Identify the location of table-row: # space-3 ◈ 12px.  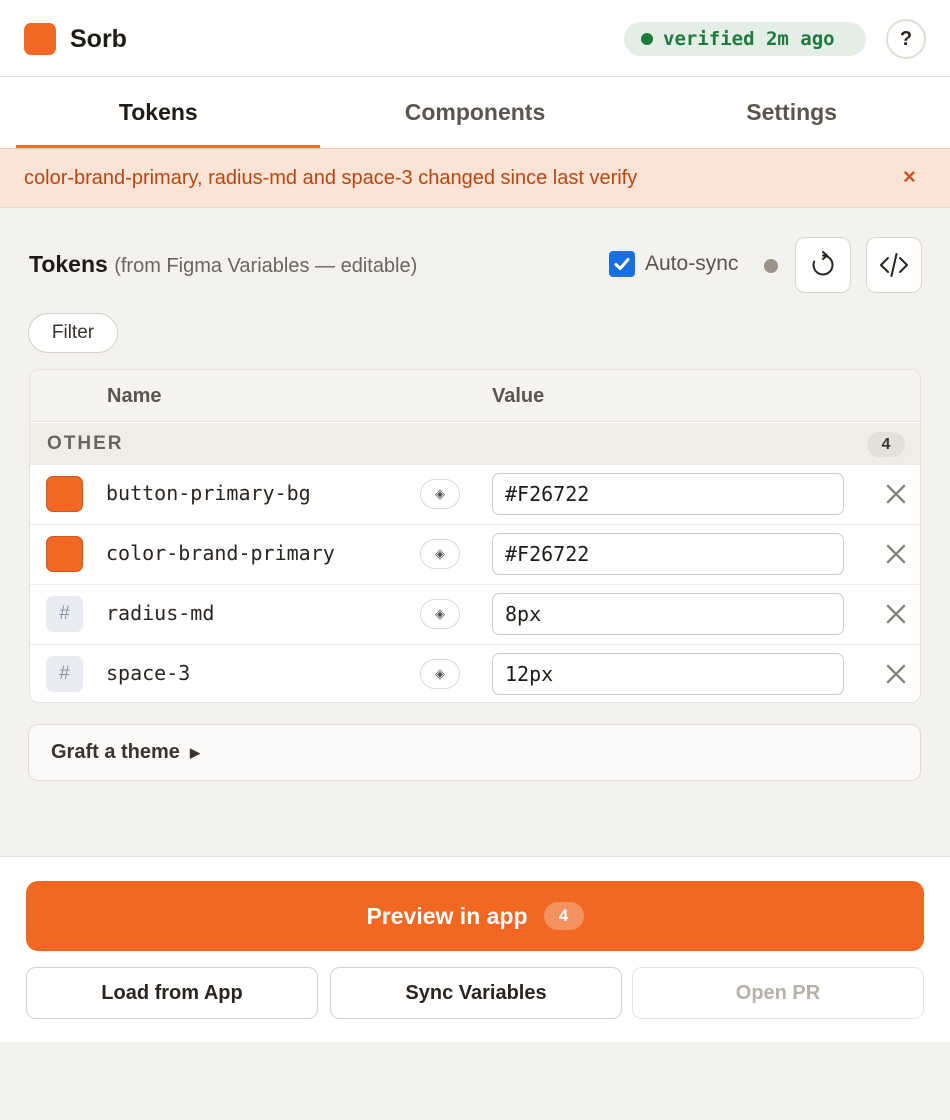
(475, 673).